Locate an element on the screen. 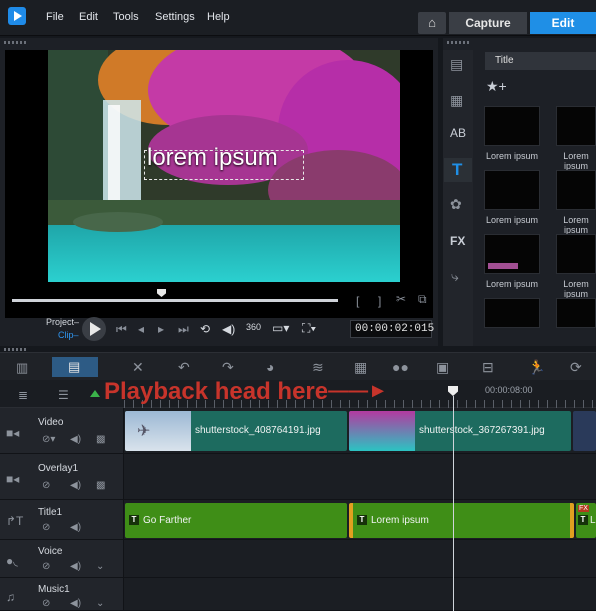 This screenshot has height=611, width=596. fx-icon: FX is located at coordinates (457, 241).